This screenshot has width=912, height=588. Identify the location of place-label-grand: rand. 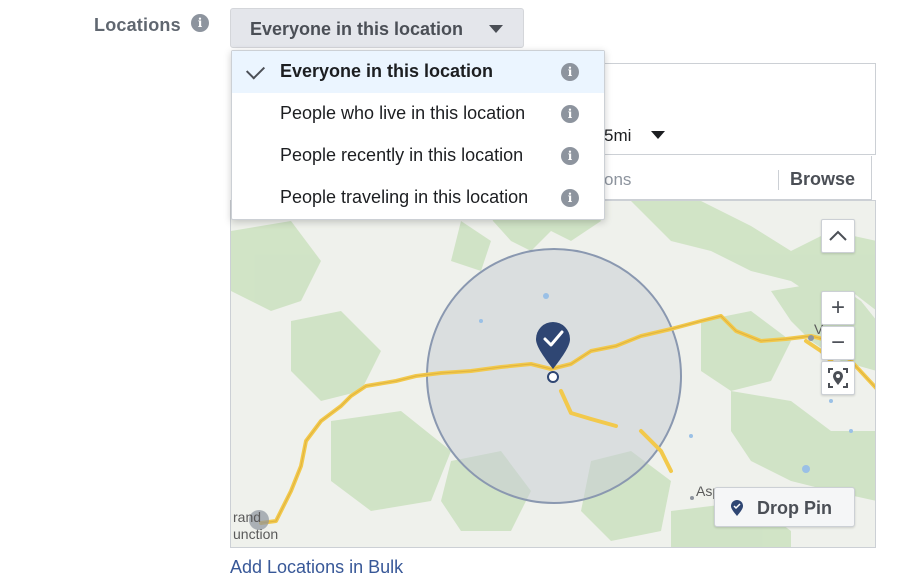
(247, 517).